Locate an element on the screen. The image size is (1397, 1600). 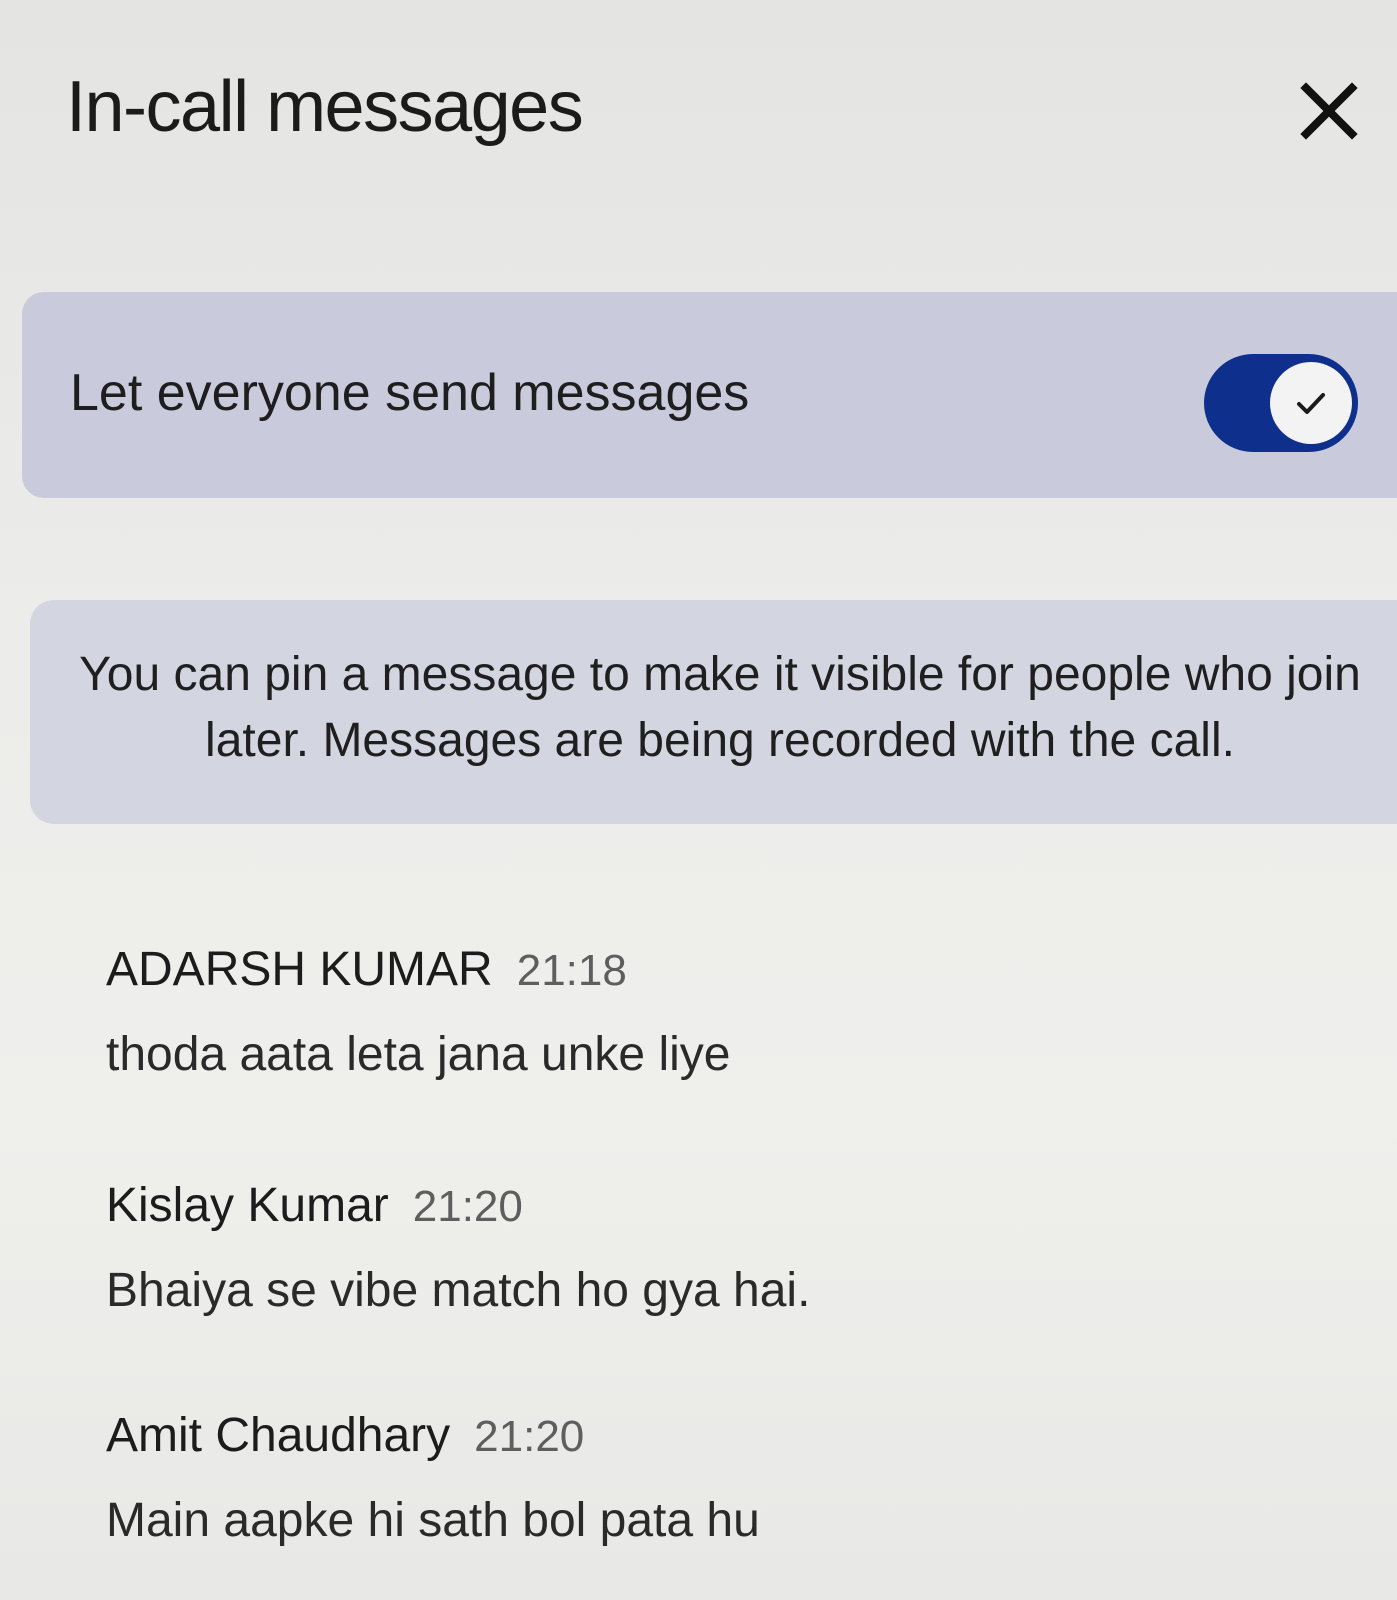
close-icon is located at coordinates (1329, 111).